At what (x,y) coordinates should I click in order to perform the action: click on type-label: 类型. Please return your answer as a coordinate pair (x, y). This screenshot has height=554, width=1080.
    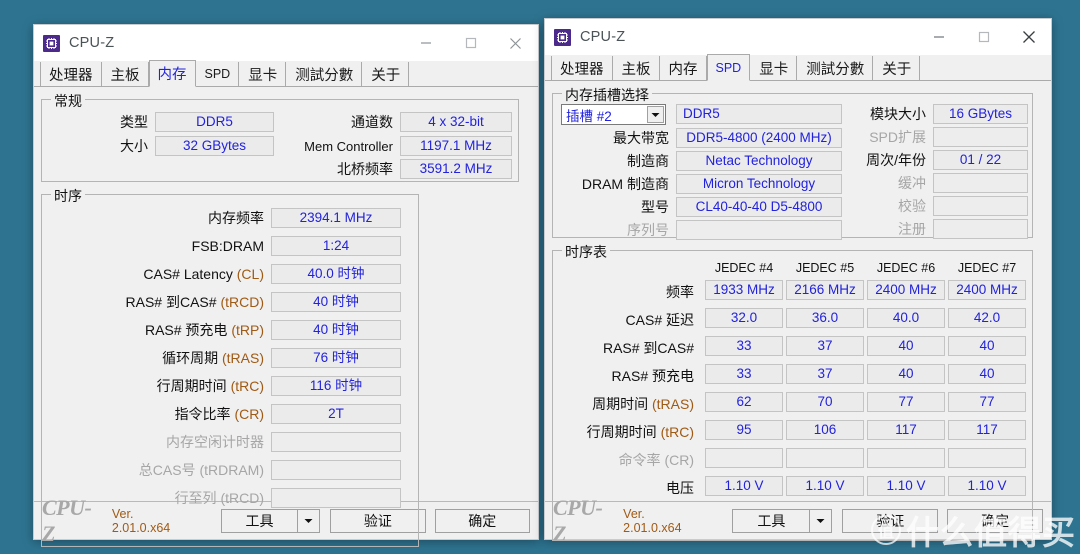
    Looking at the image, I should click on (134, 122).